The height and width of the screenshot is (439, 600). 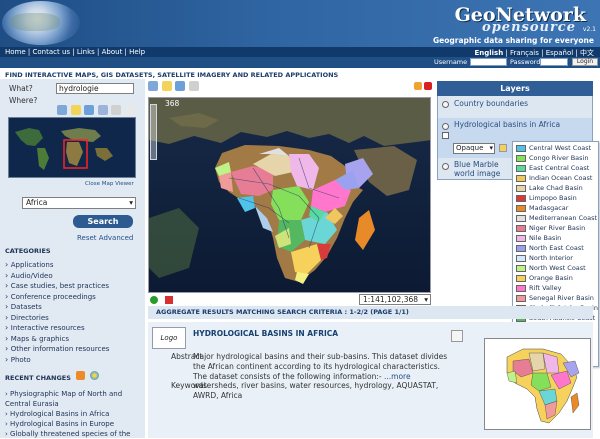 What do you see at coordinates (116, 238) in the screenshot?
I see `advanced-link: Advanced` at bounding box center [116, 238].